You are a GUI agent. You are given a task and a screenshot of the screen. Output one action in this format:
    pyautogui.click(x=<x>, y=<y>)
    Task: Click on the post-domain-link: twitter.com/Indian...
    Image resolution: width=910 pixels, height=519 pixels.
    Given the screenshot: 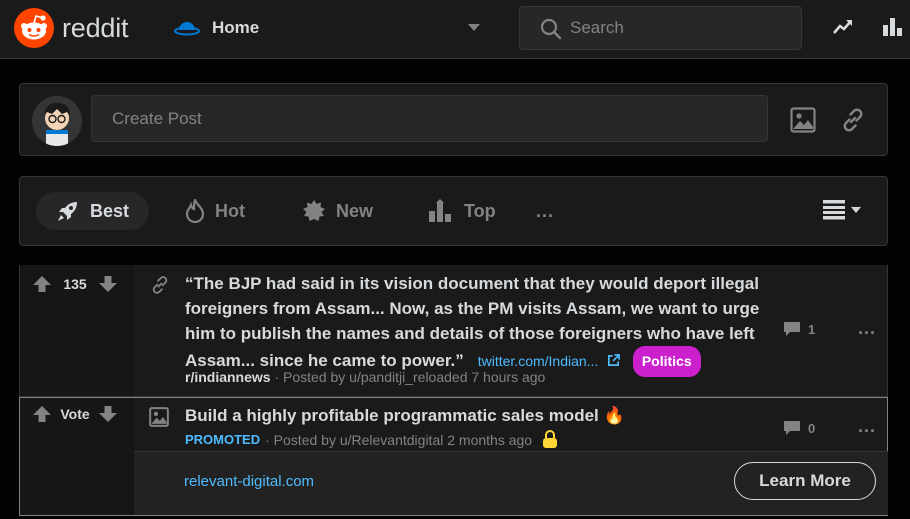 What is the action you would take?
    pyautogui.click(x=538, y=361)
    